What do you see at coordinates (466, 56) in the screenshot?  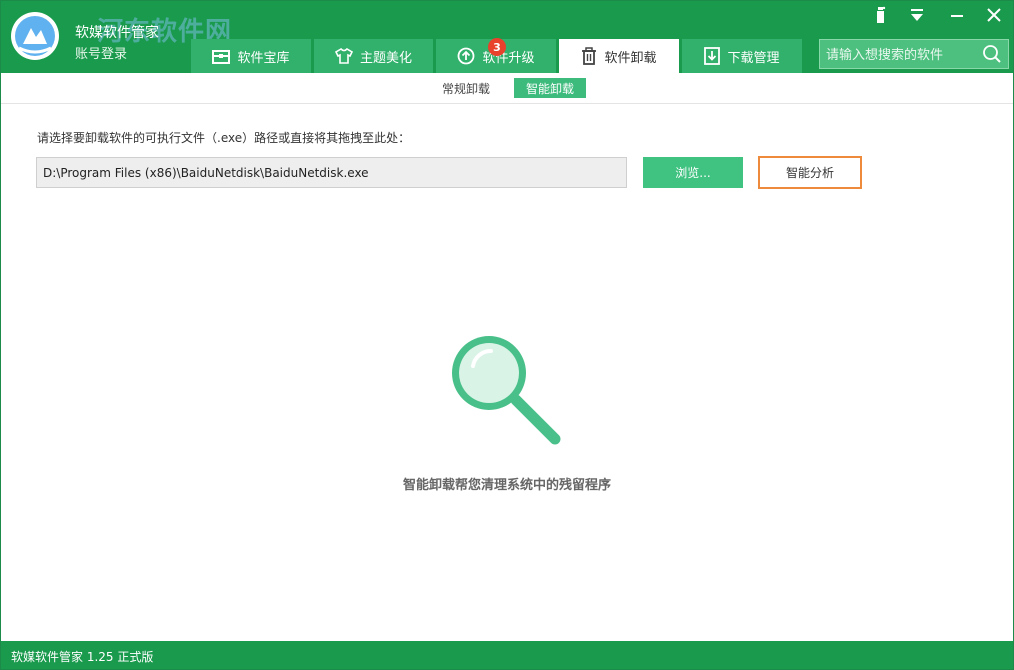 I see `upgrade-icon` at bounding box center [466, 56].